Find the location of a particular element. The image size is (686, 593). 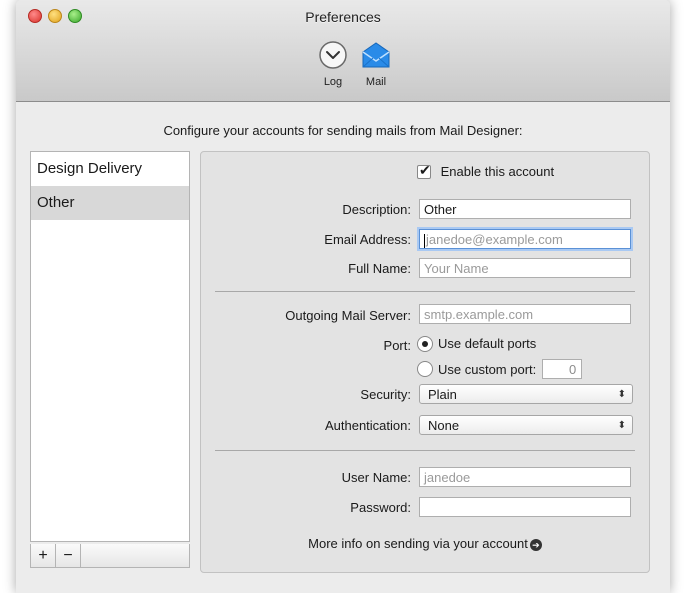

security-select: Plain ⬍ is located at coordinates (526, 394).